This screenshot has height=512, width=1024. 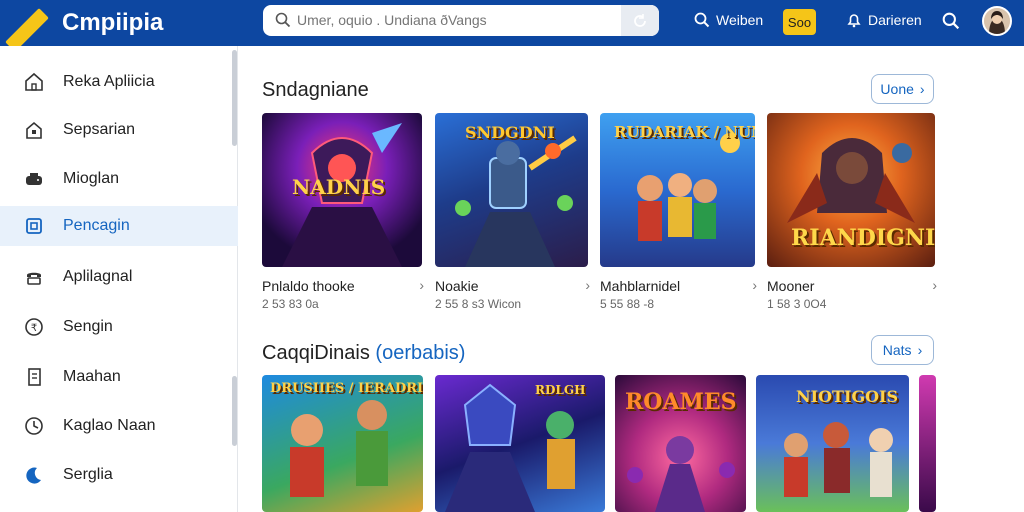 I want to click on document-icon, so click(x=34, y=377).